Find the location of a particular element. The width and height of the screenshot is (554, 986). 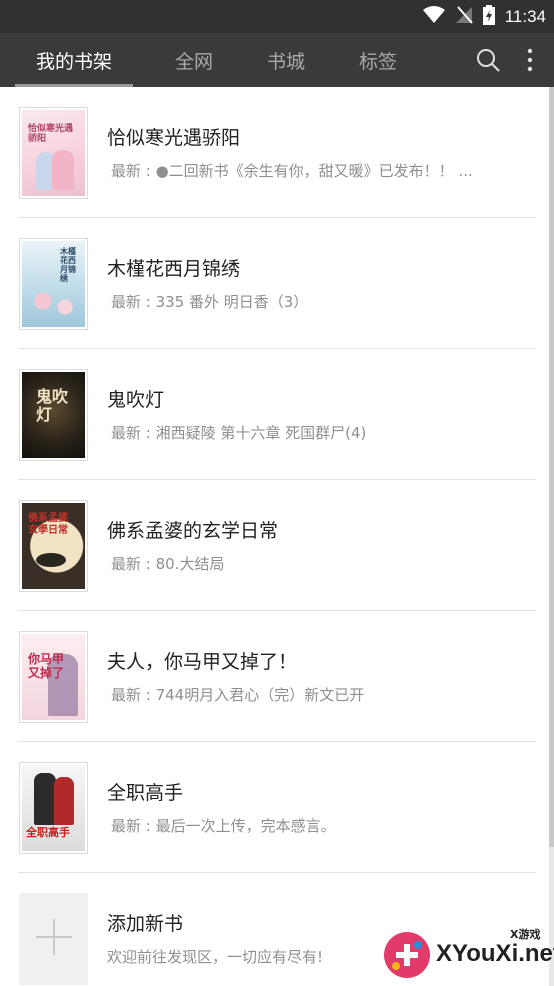

status-time: 11:34 is located at coordinates (525, 16).